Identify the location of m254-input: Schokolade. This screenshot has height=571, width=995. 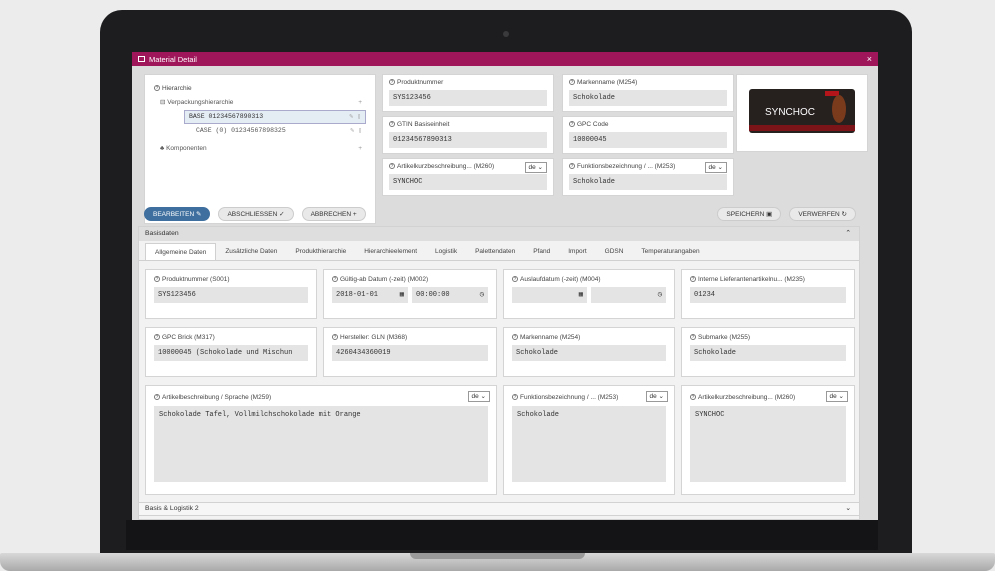
(589, 353).